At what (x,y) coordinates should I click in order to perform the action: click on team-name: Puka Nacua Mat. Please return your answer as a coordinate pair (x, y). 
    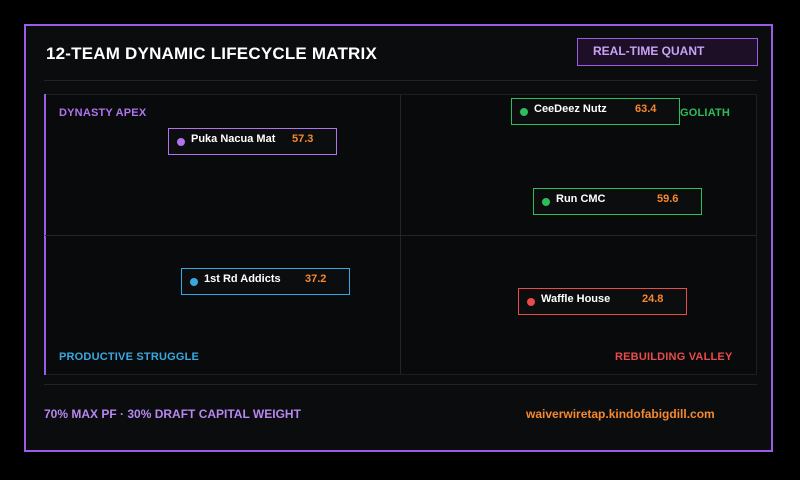
    Looking at the image, I should click on (233, 139).